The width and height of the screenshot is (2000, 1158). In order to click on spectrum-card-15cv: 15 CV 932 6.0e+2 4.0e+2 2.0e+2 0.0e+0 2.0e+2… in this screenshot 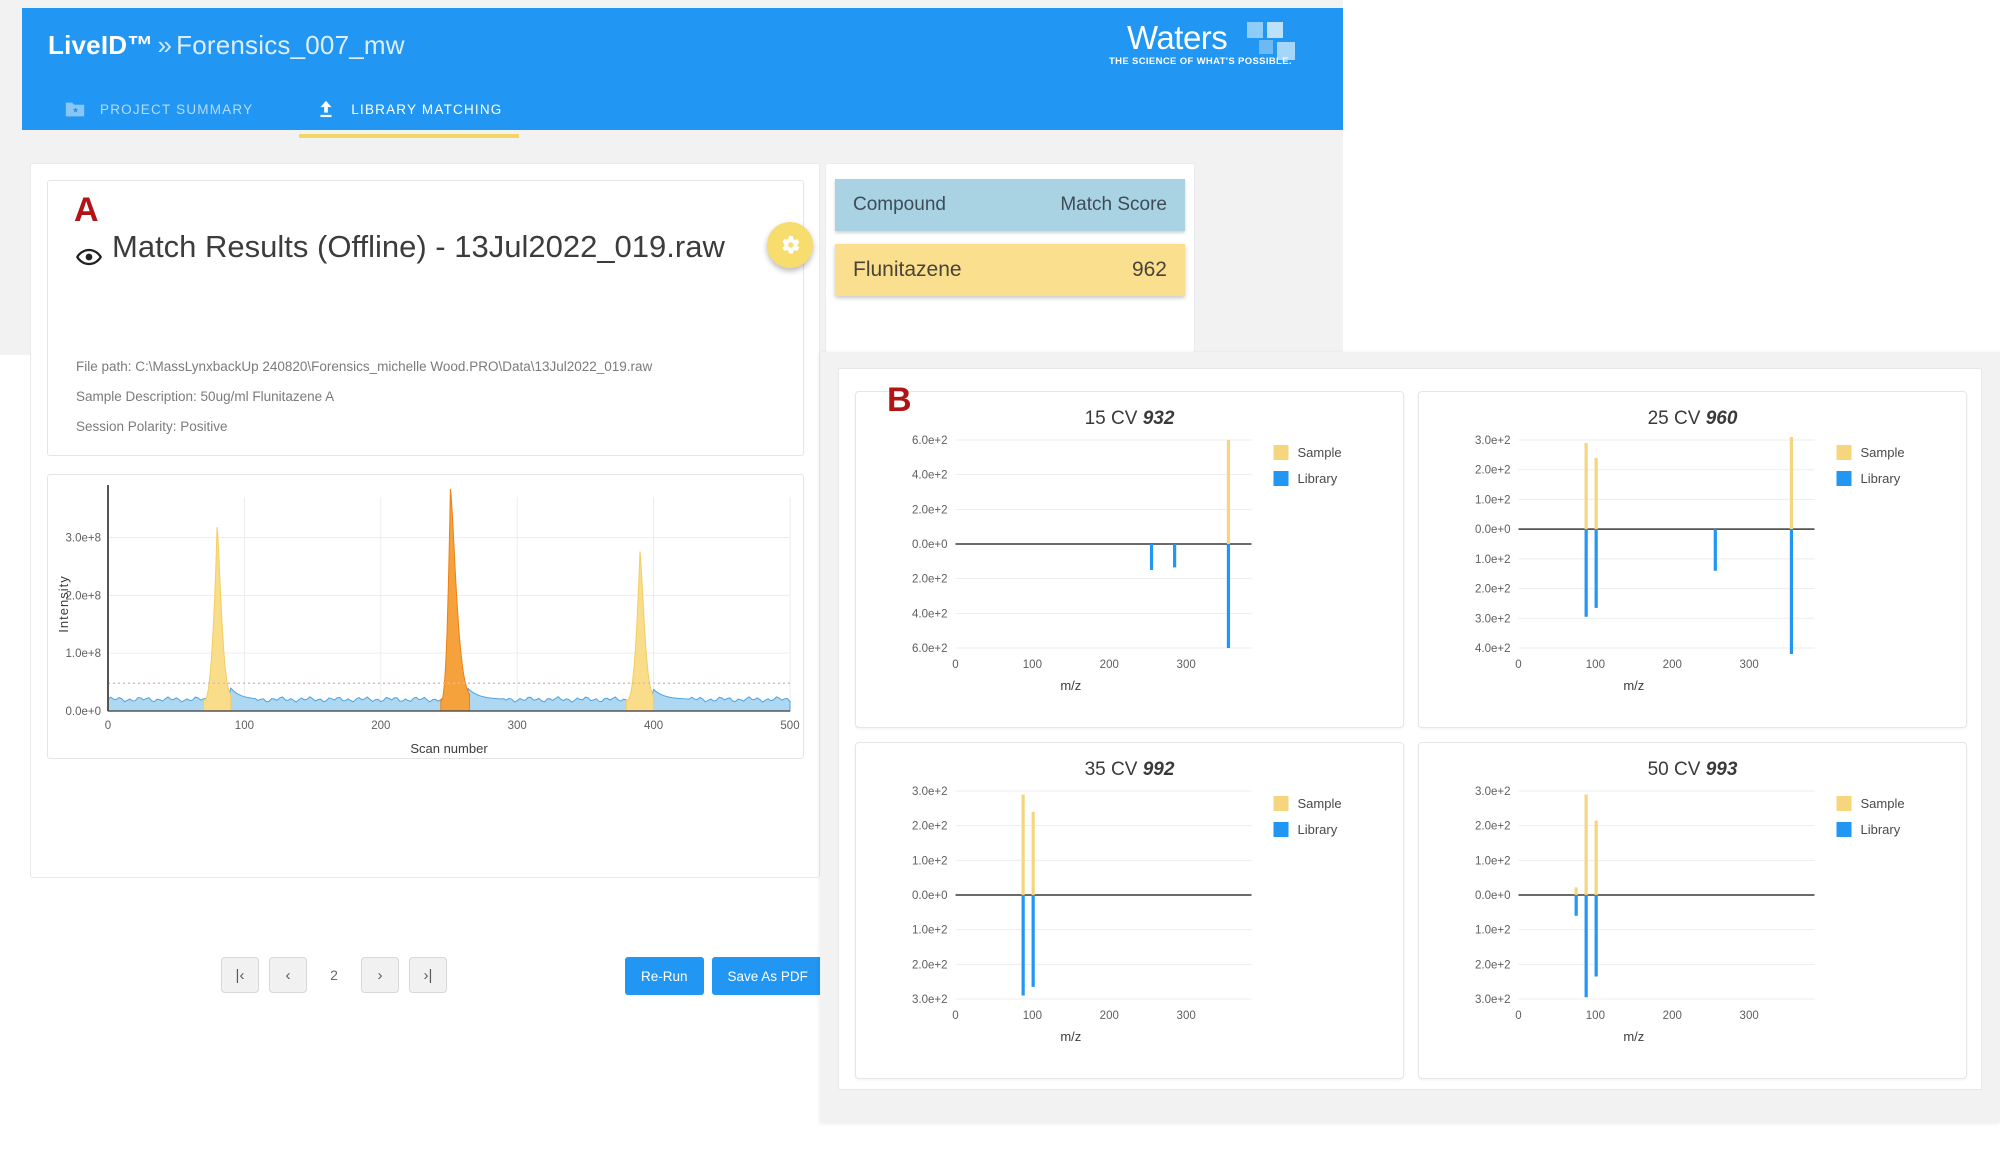, I will do `click(1129, 559)`.